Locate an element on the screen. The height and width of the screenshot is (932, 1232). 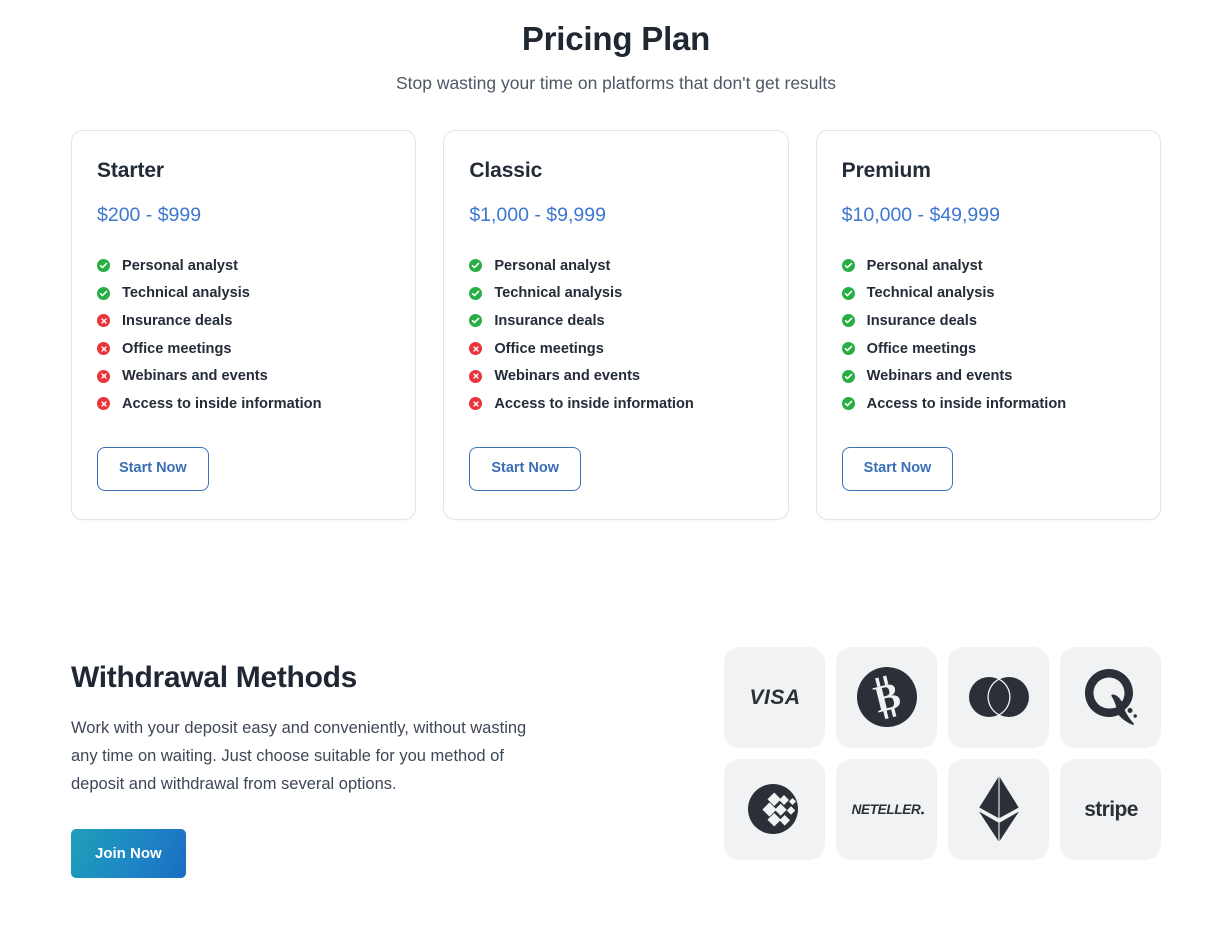
payment-methods-grid: VISA B NETELLER stripe is located at coordinates (942, 753).